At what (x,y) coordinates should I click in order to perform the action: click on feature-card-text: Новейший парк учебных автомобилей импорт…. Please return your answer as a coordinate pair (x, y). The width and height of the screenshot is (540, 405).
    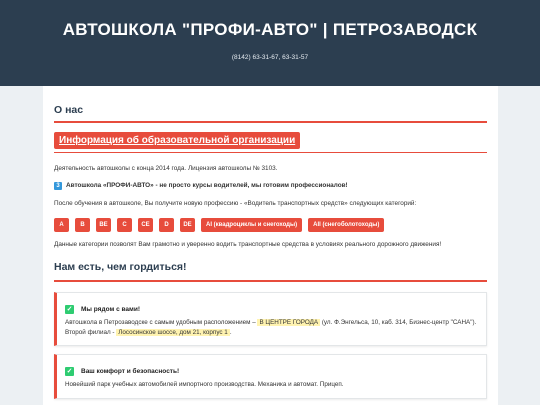
    Looking at the image, I should click on (204, 384).